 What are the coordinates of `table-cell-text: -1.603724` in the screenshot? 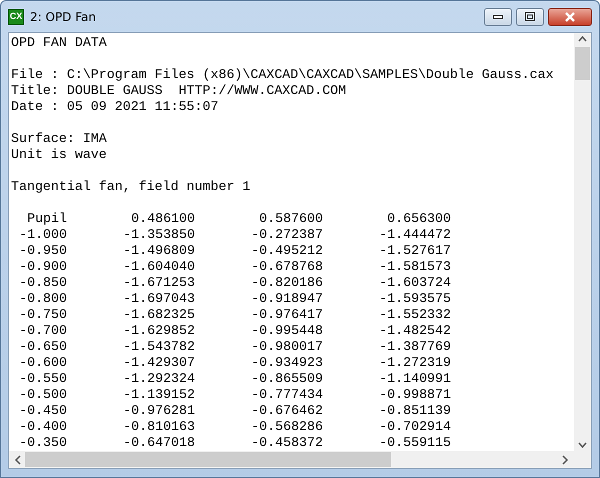 It's located at (414, 283).